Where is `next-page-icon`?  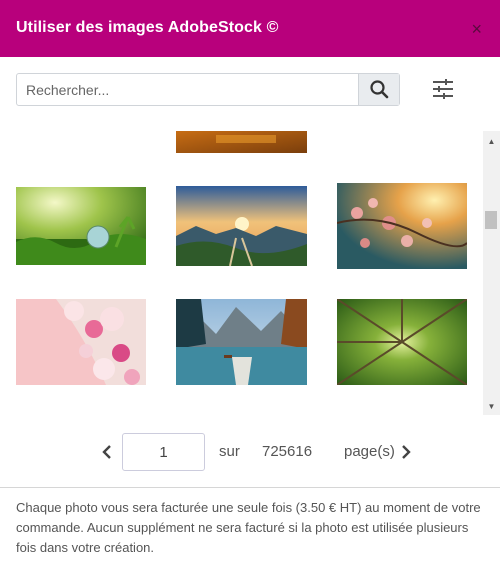
next-page-icon is located at coordinates (406, 452).